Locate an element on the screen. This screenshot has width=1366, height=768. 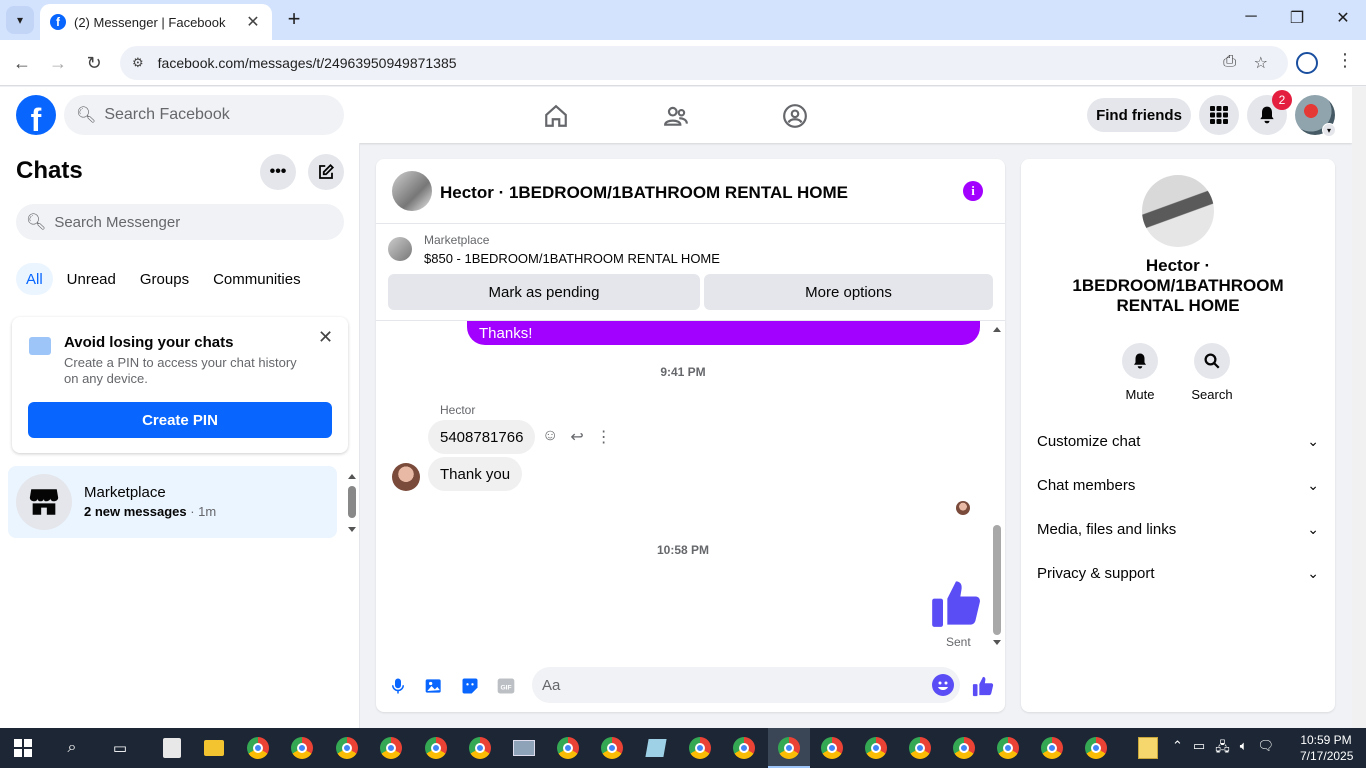
info-icon: i is located at coordinates (973, 191).